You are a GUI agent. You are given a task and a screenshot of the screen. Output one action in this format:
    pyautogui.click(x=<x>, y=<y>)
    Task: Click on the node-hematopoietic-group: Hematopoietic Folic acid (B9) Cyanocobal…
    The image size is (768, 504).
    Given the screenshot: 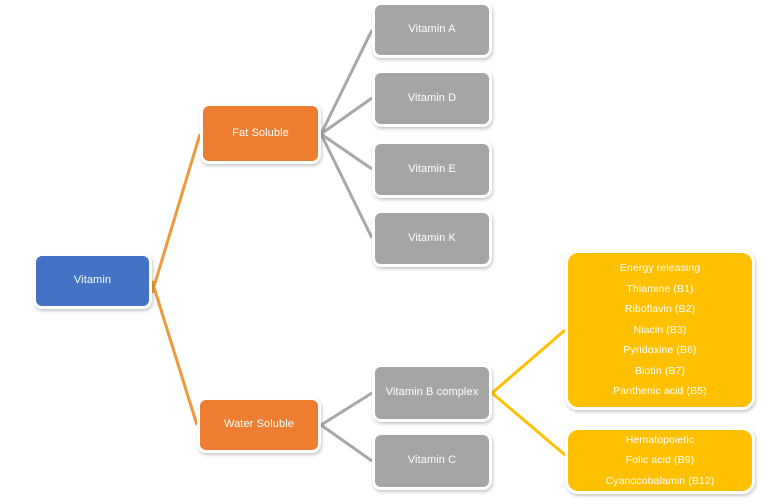 What is the action you would take?
    pyautogui.click(x=660, y=460)
    